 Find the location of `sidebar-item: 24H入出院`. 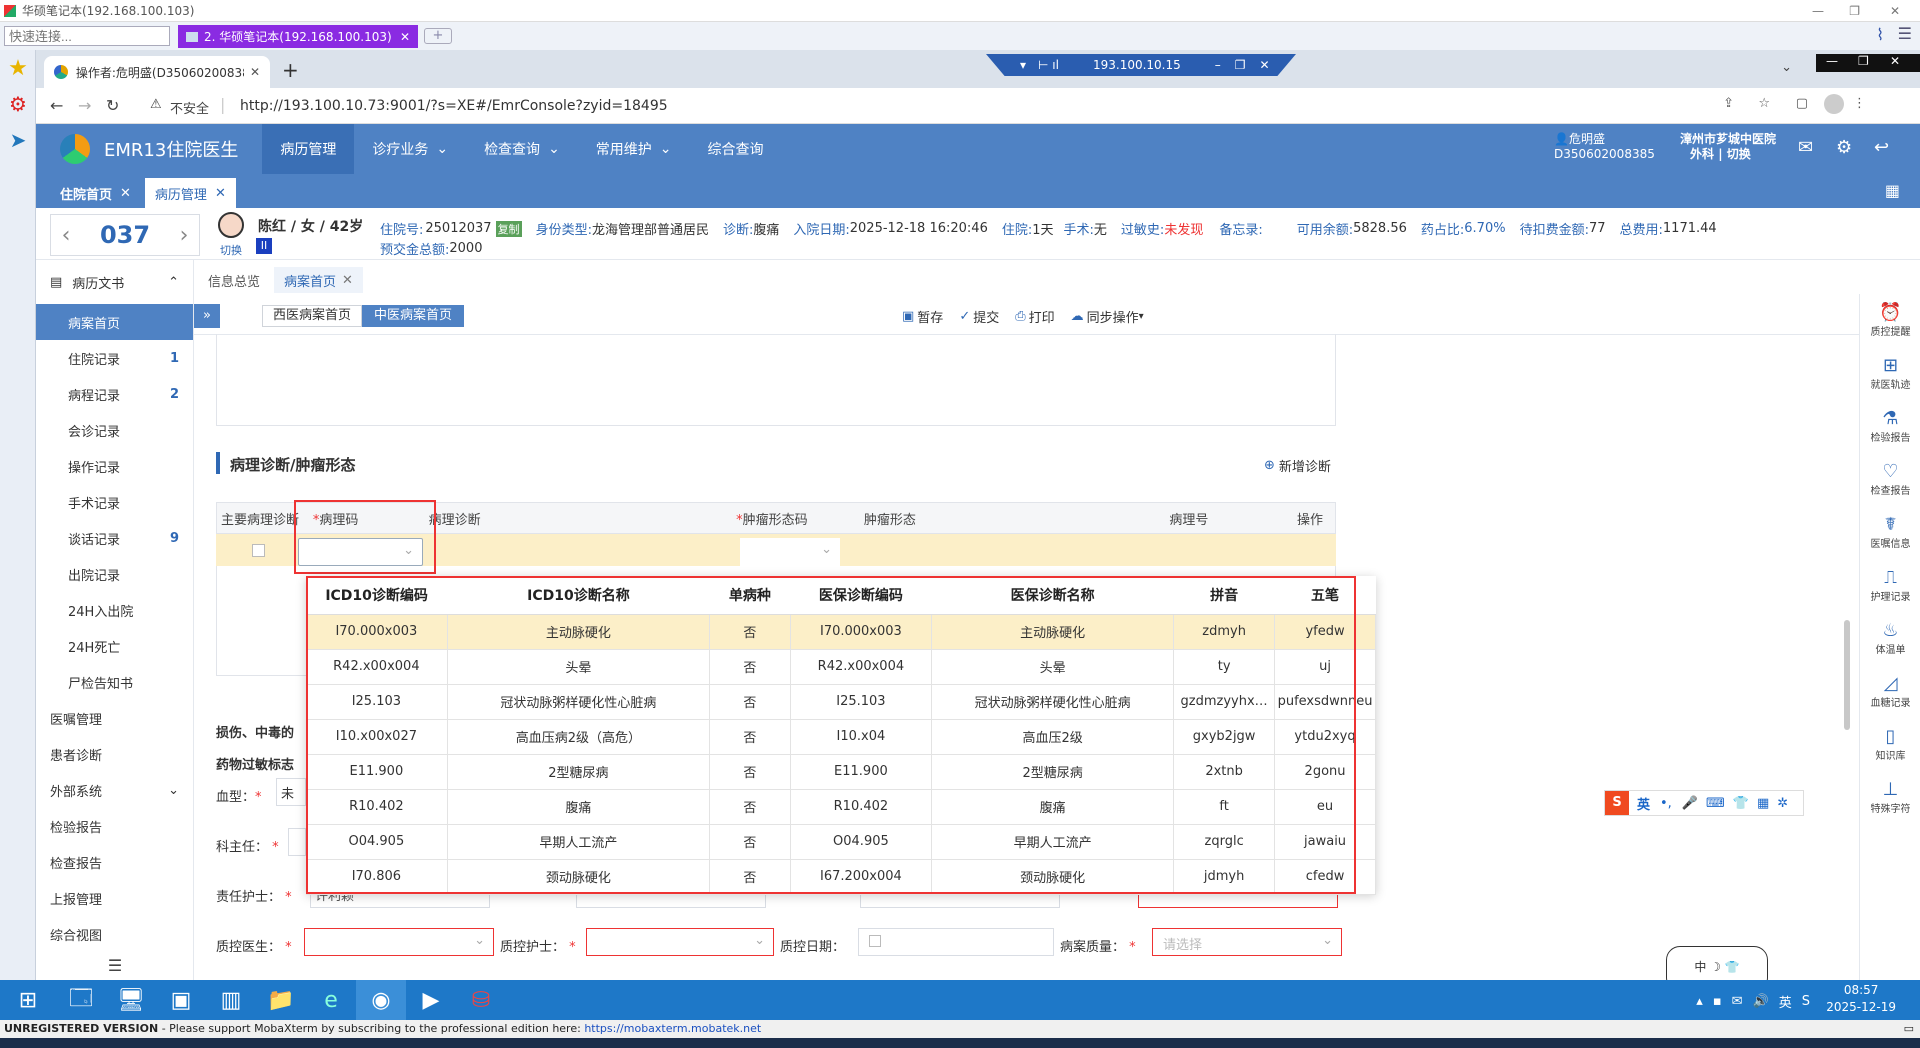

sidebar-item: 24H入出院 is located at coordinates (114, 610).